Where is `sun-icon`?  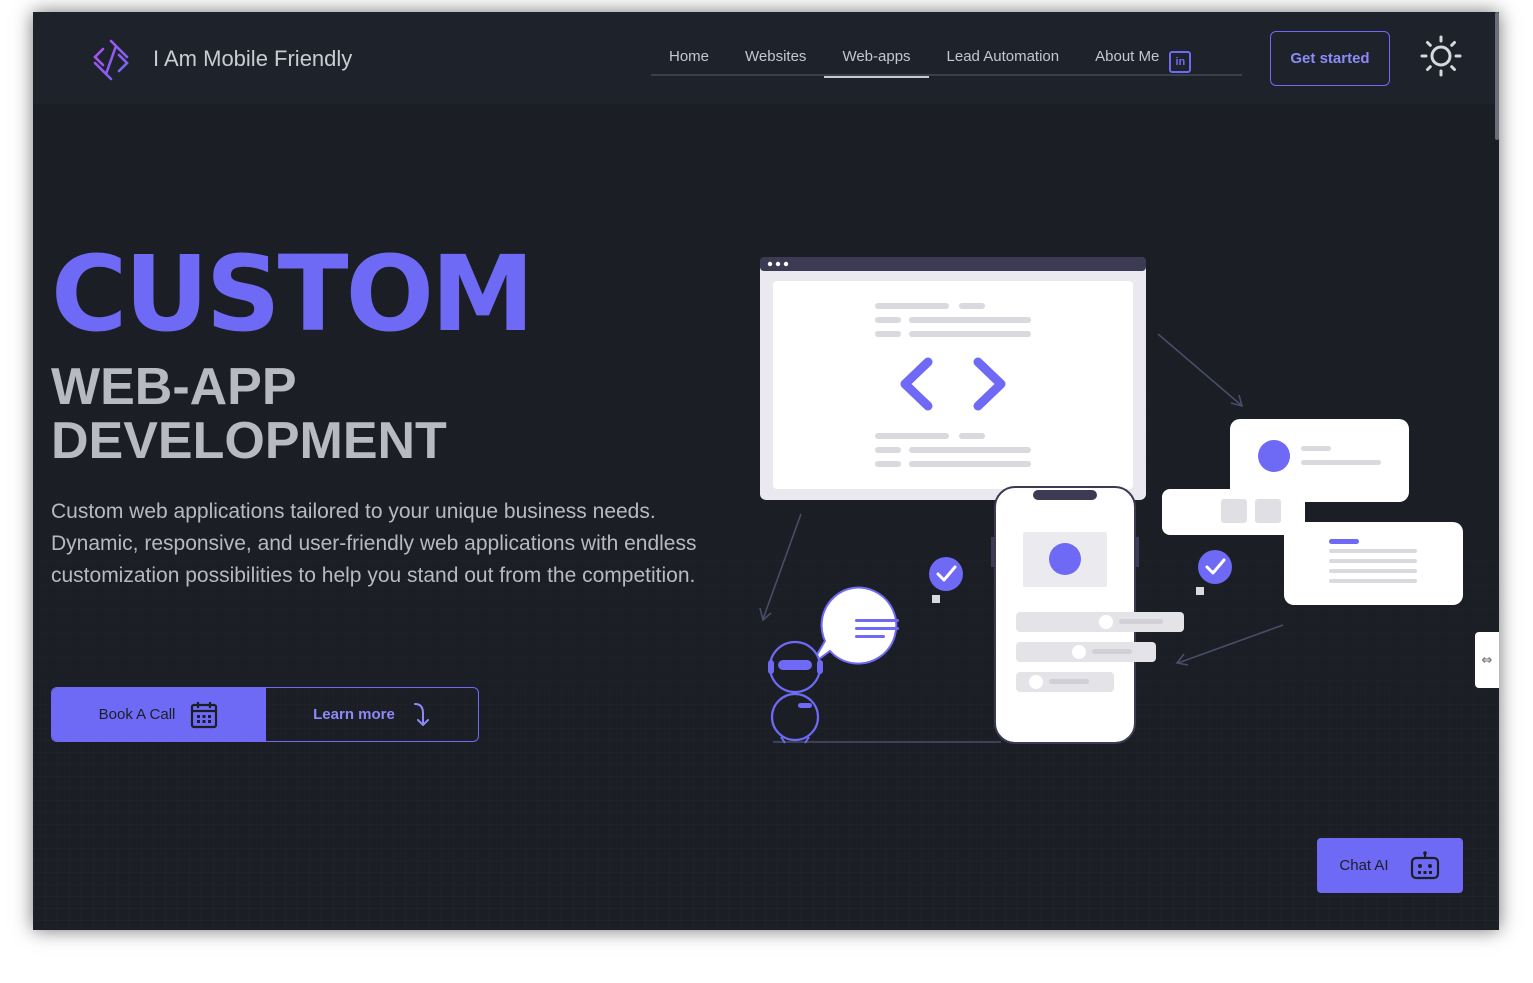 sun-icon is located at coordinates (1441, 56).